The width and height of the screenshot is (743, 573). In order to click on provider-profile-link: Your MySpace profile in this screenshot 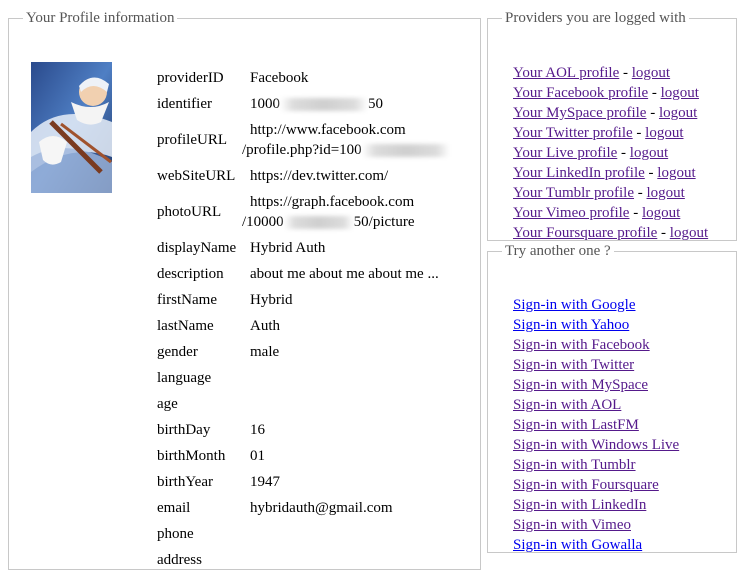, I will do `click(579, 113)`.